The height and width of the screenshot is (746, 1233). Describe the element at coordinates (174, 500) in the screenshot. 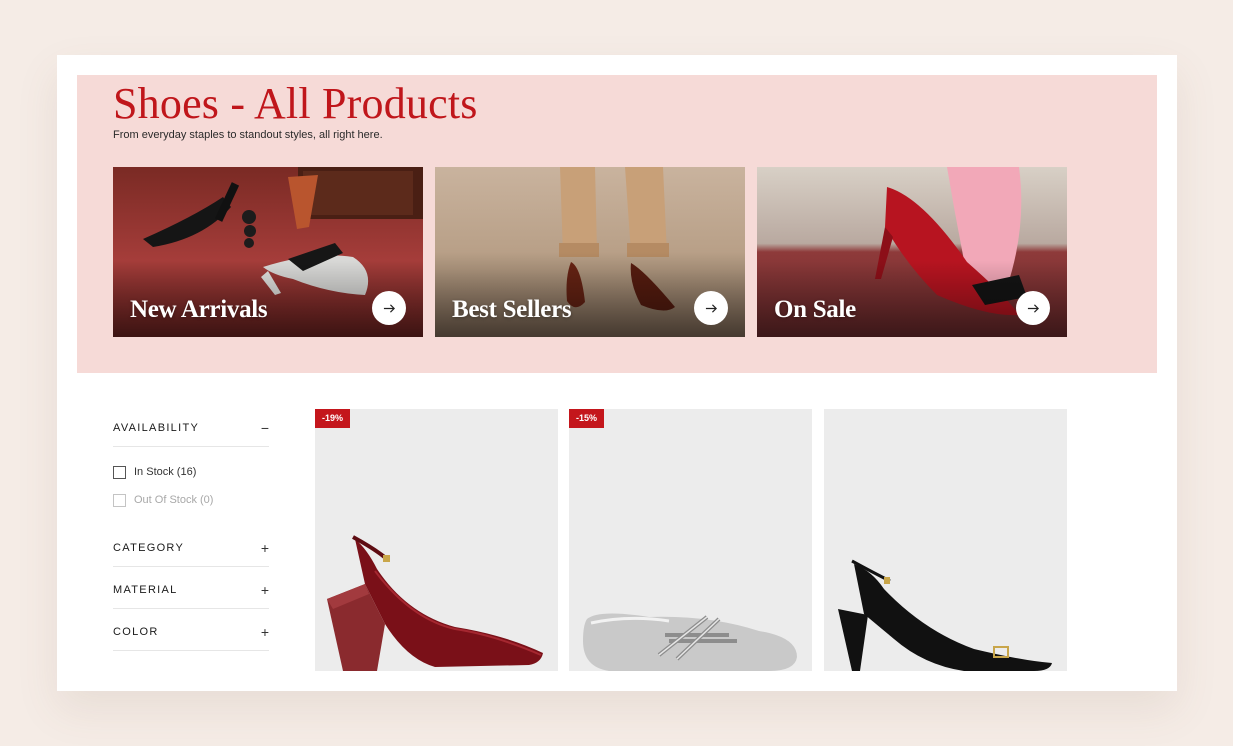

I see `option-label: Out Of Stock (0)` at that location.